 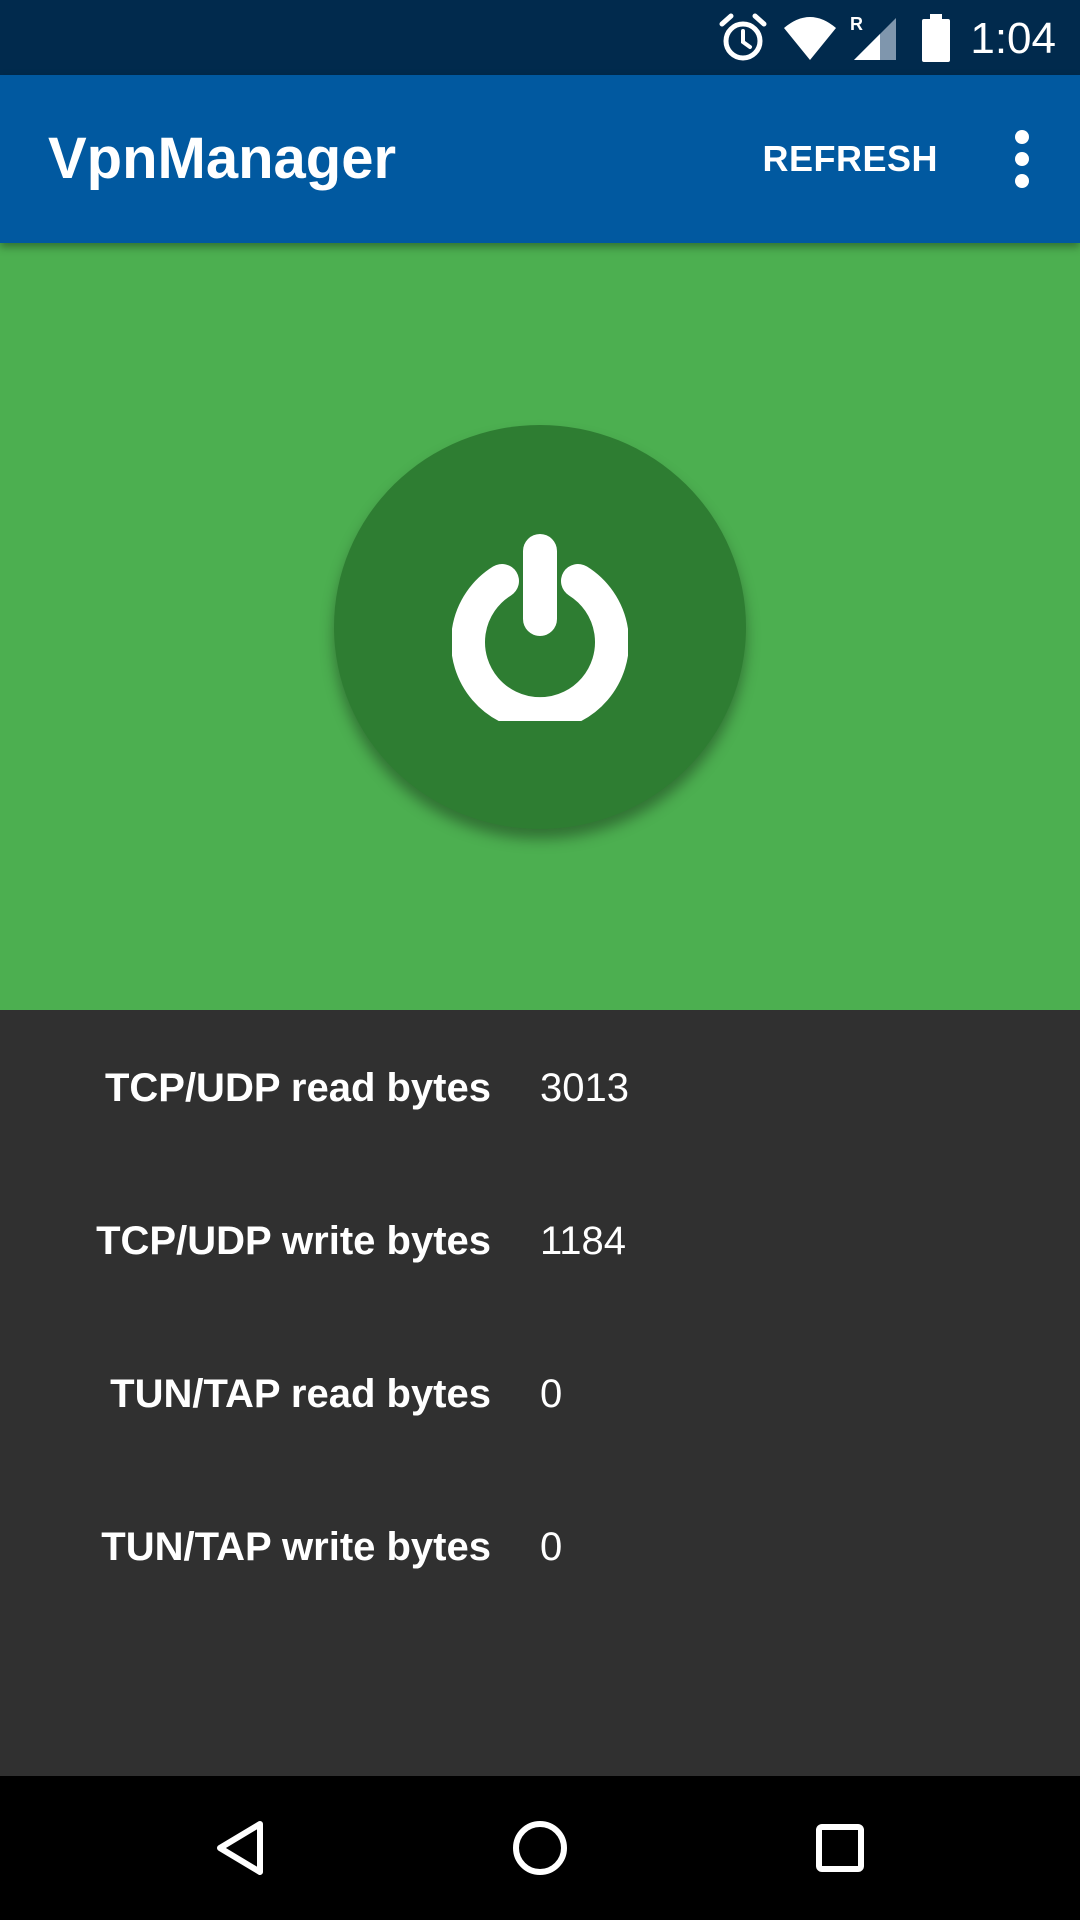 I want to click on stat-label: TCP/UDP read bytes, so click(x=297, y=1088).